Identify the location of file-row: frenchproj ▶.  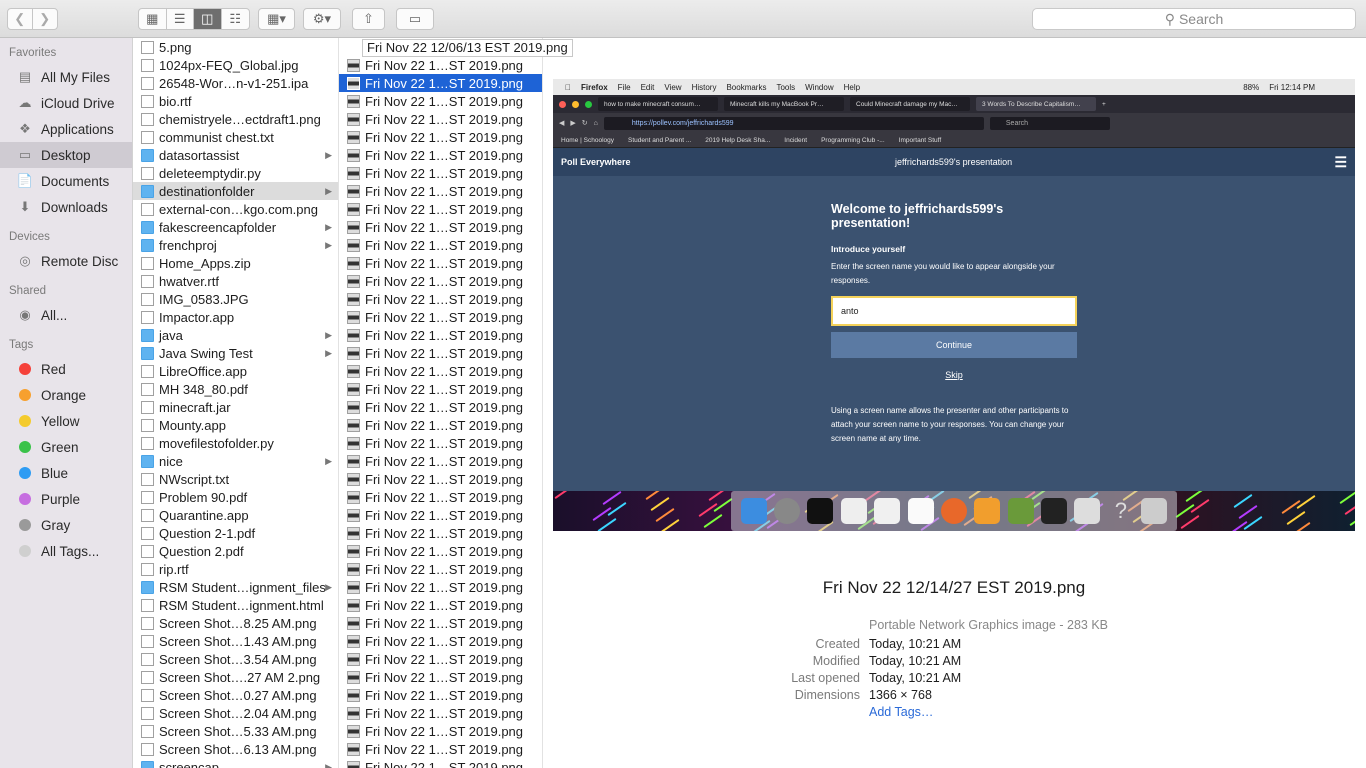
(235, 245).